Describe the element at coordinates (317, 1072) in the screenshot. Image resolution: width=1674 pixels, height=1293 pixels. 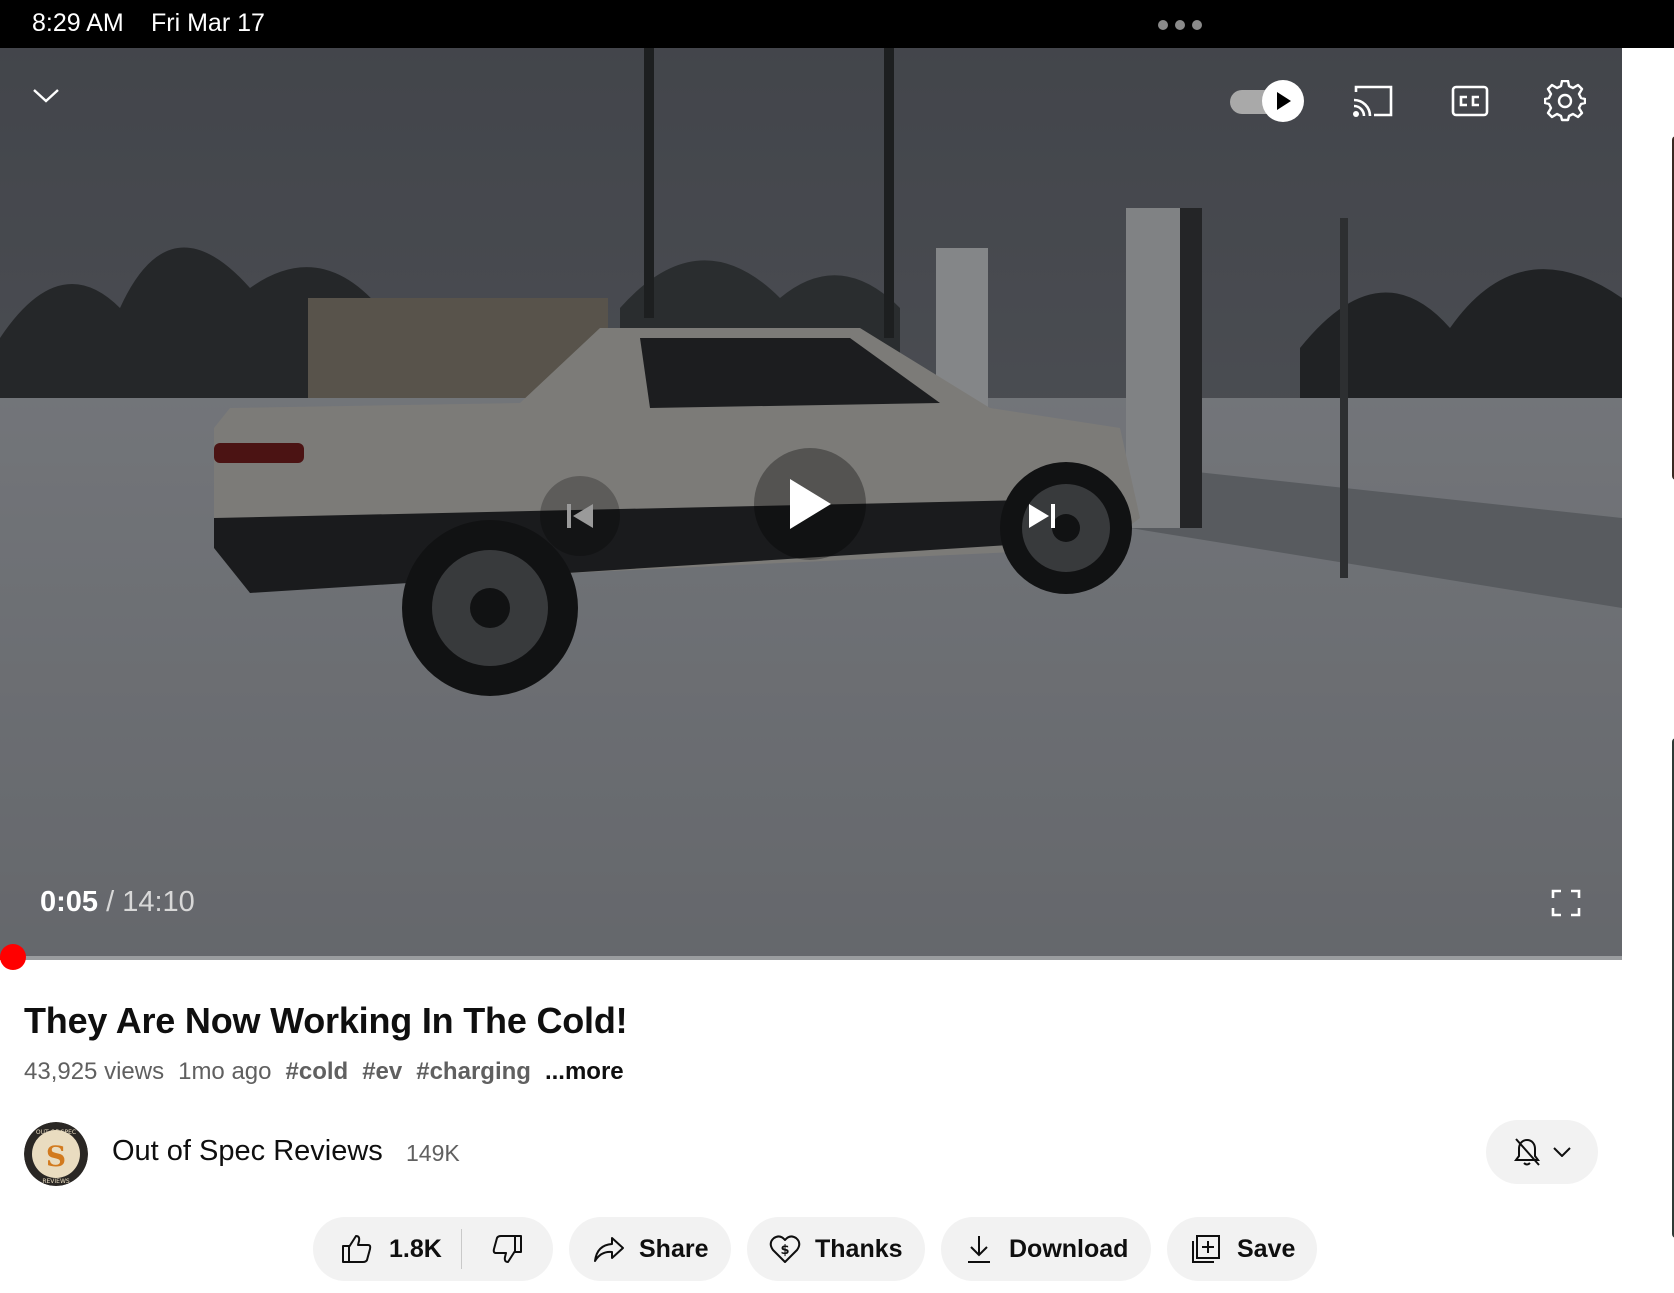
I see `hashtag-cold: #cold` at that location.